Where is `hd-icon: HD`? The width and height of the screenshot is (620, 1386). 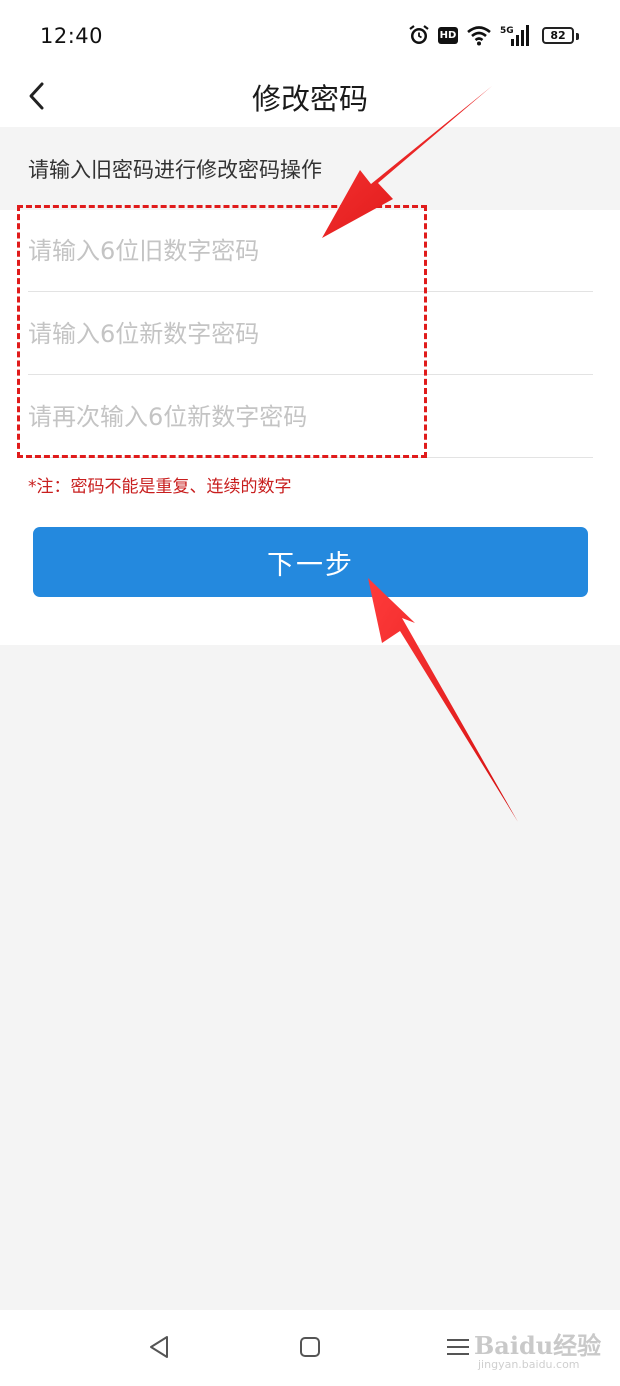
hd-icon: HD is located at coordinates (448, 35).